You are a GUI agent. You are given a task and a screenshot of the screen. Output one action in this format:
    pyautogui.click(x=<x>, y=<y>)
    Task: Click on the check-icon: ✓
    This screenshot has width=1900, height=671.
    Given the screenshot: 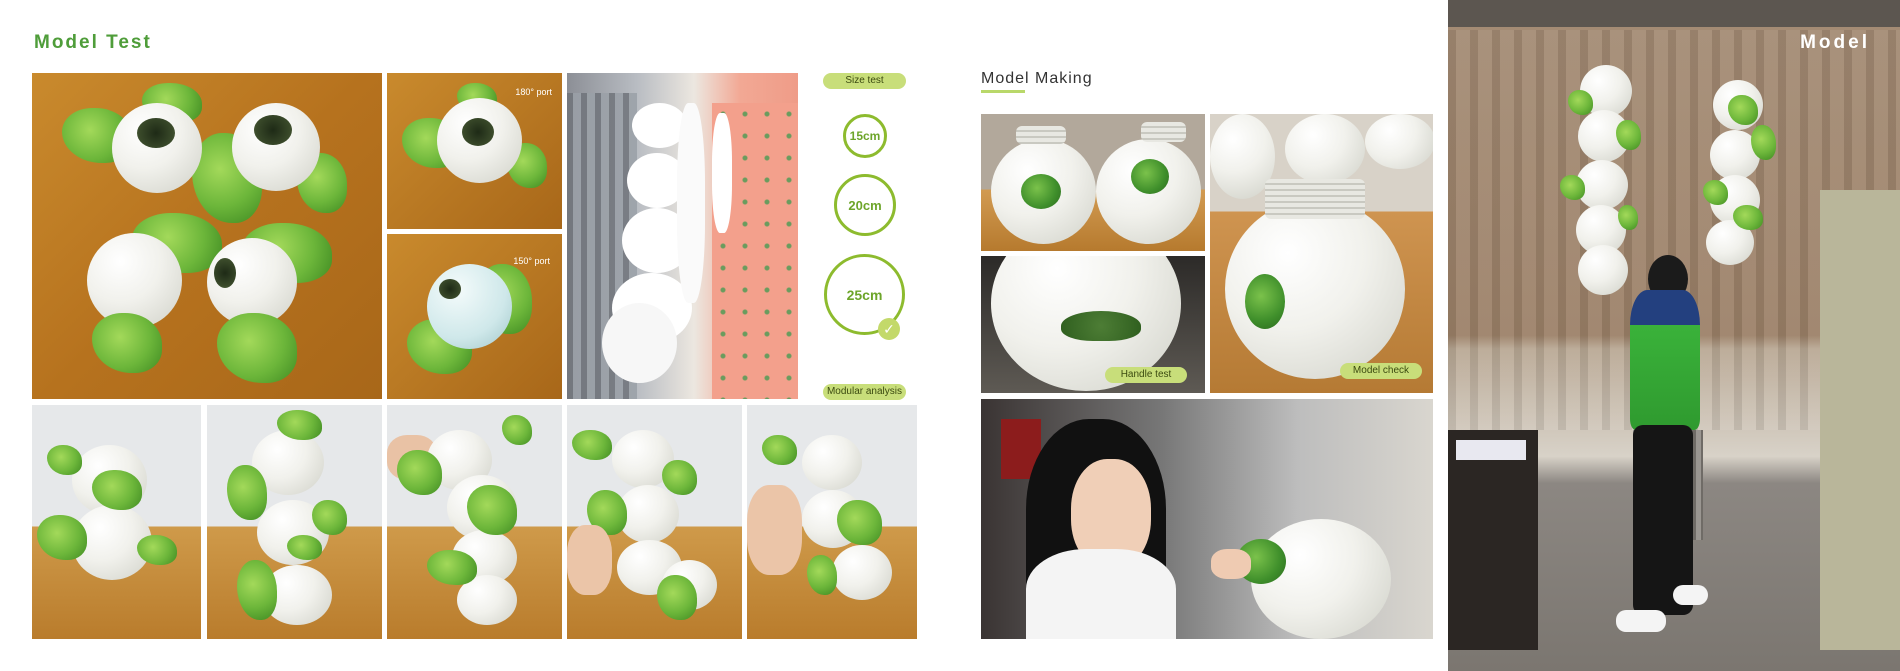 What is the action you would take?
    pyautogui.click(x=889, y=329)
    